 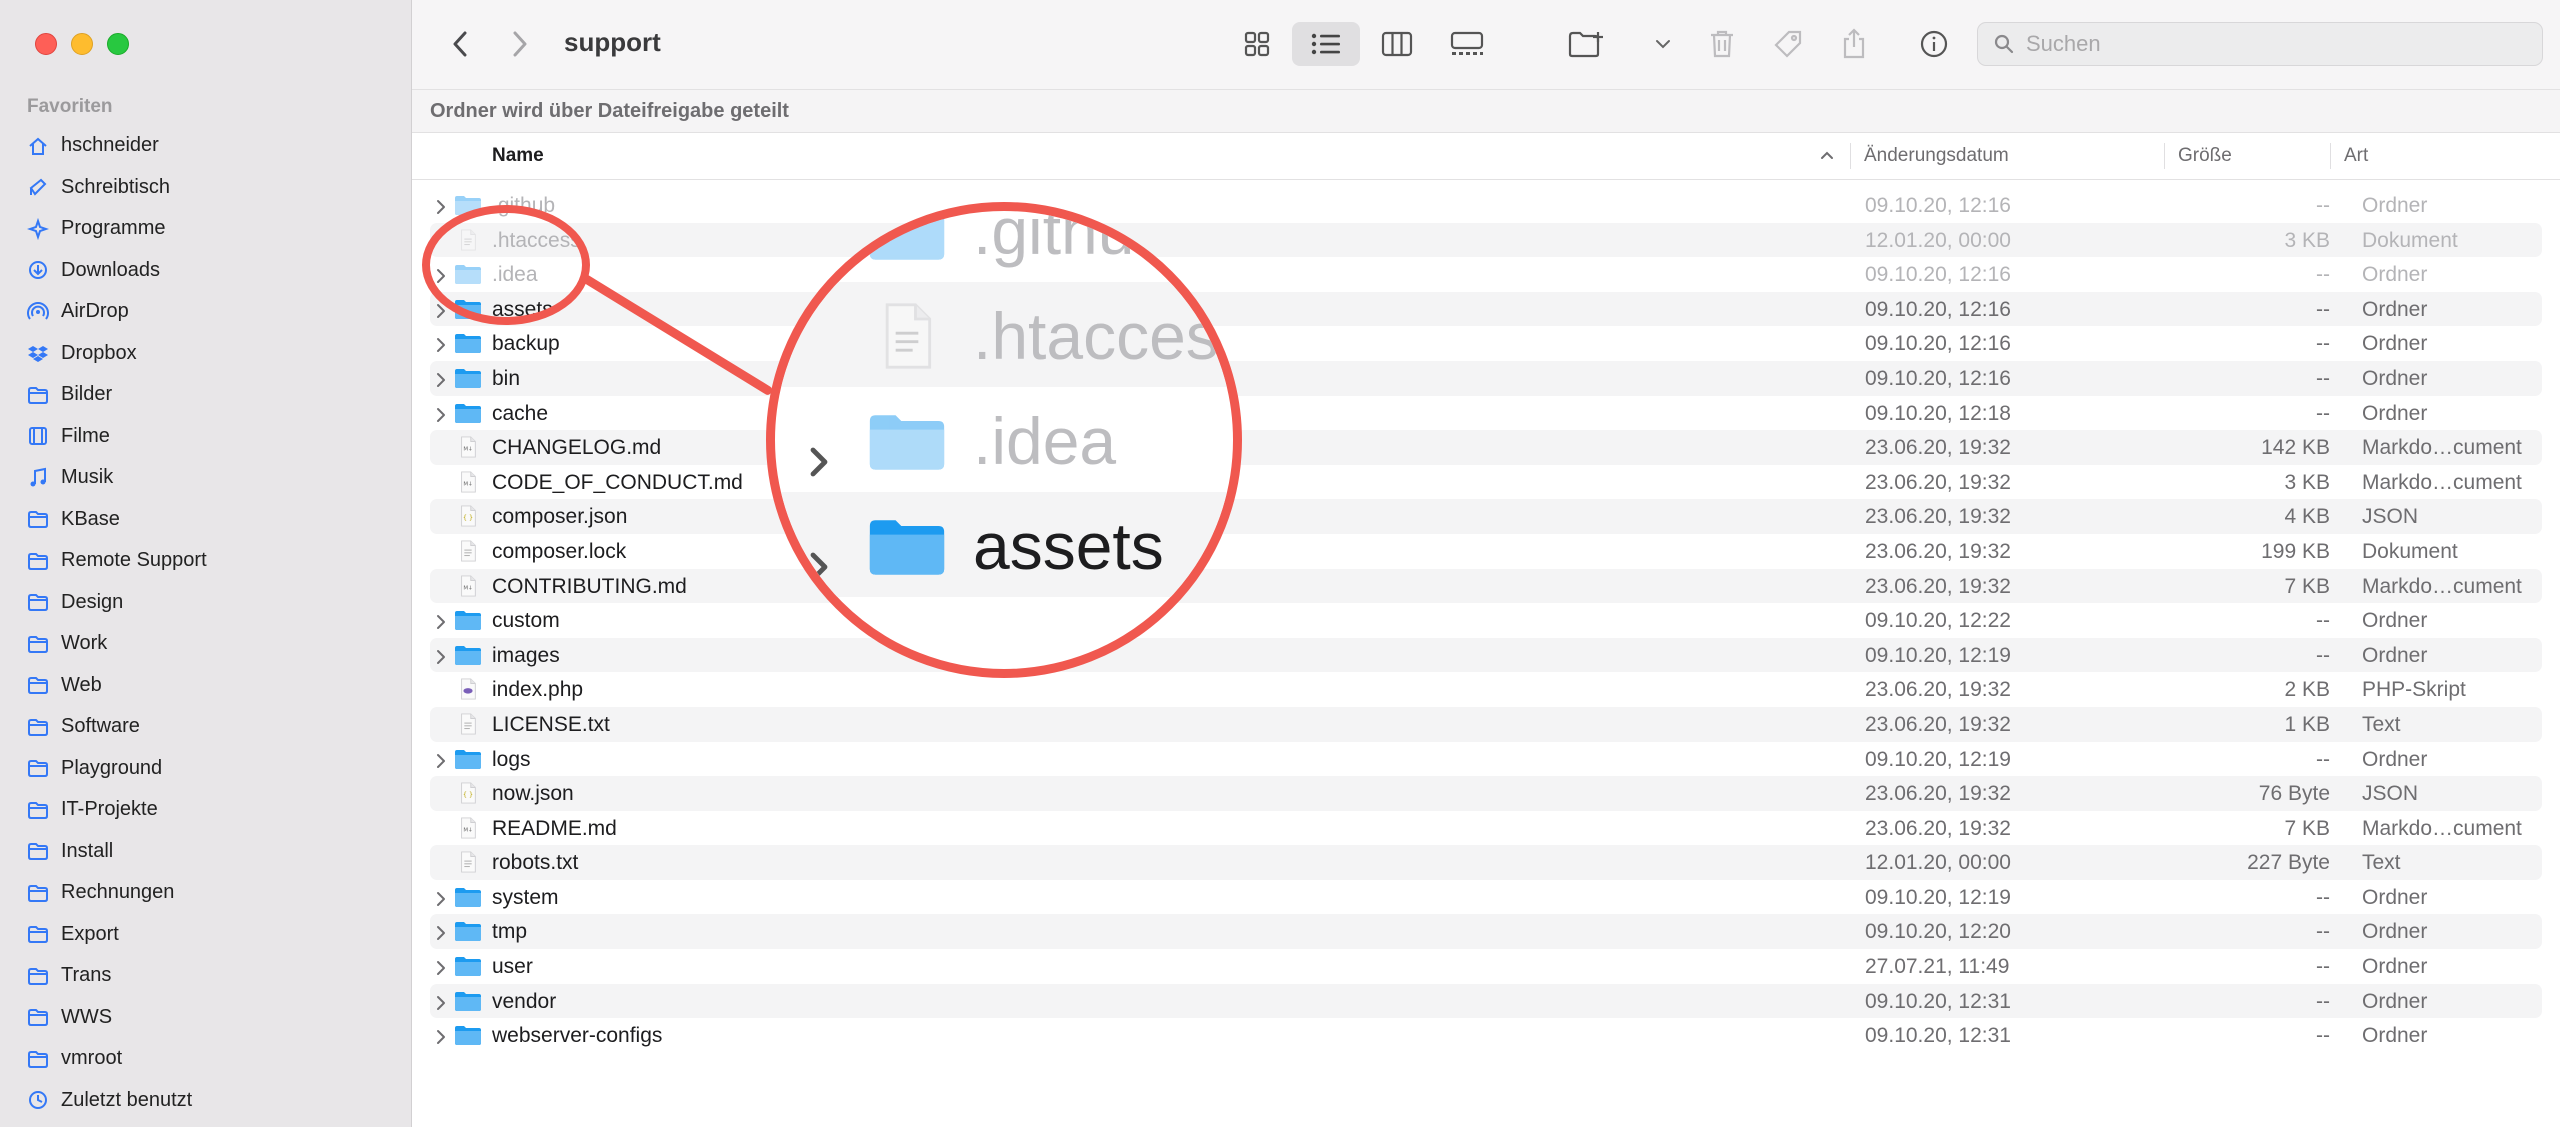 I want to click on back-button, so click(x=460, y=44).